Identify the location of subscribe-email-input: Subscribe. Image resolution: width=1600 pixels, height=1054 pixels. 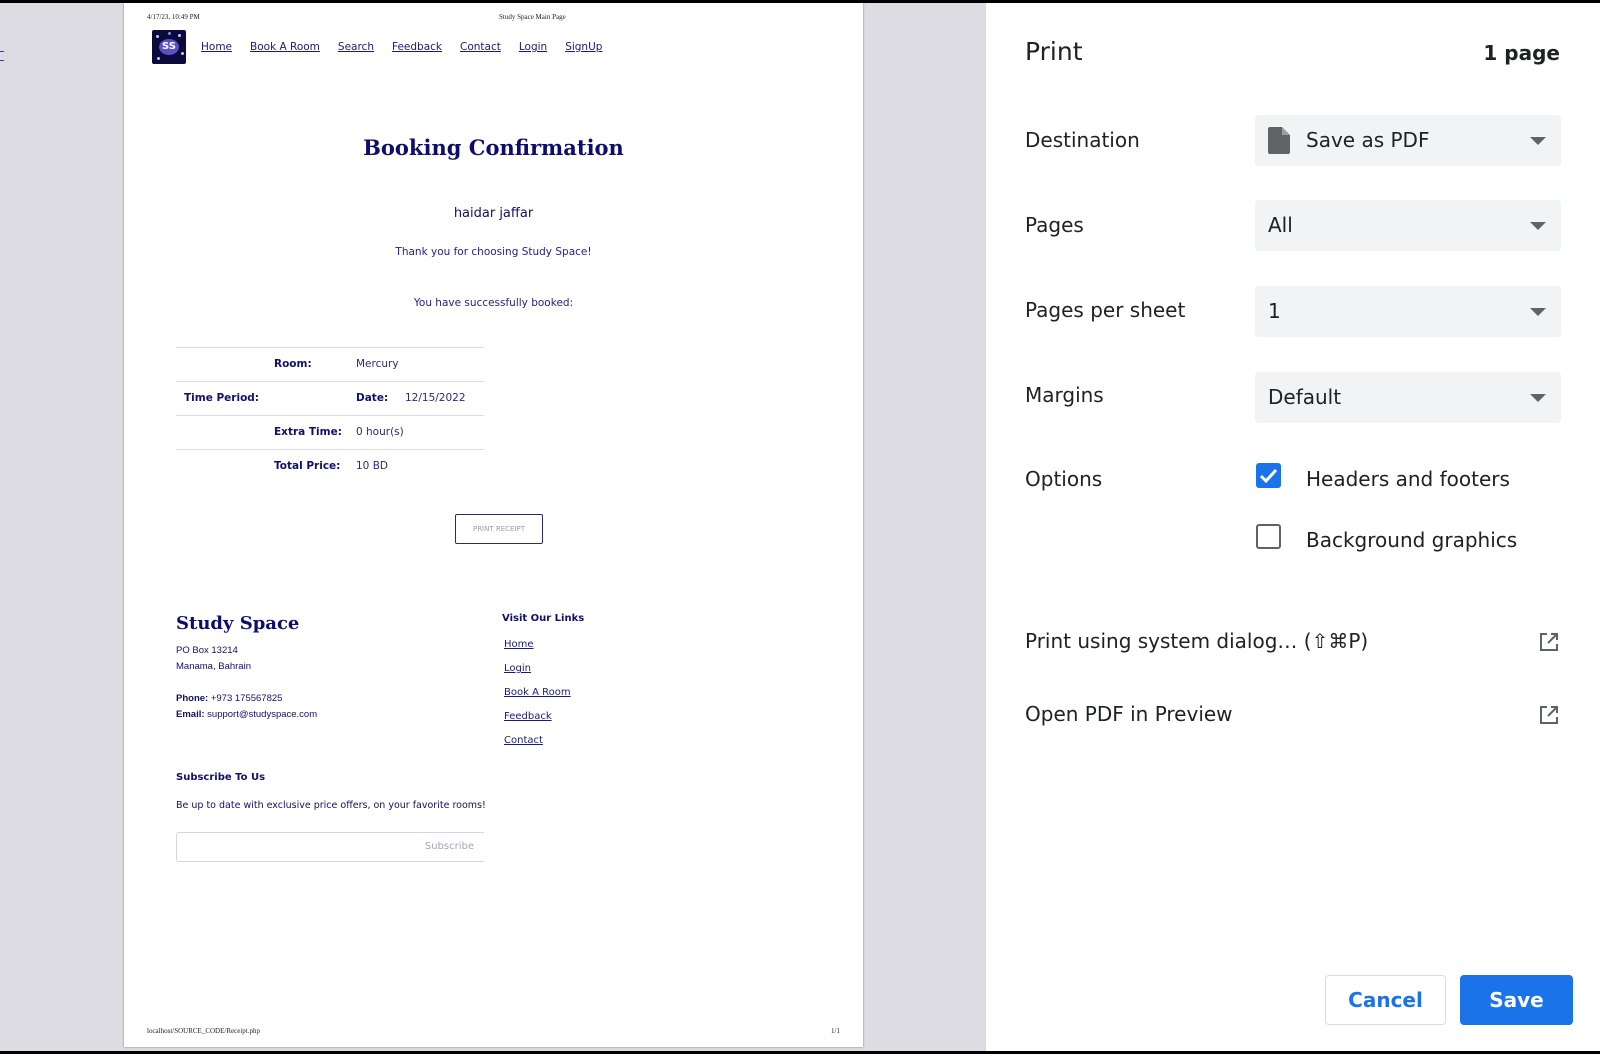
(330, 847).